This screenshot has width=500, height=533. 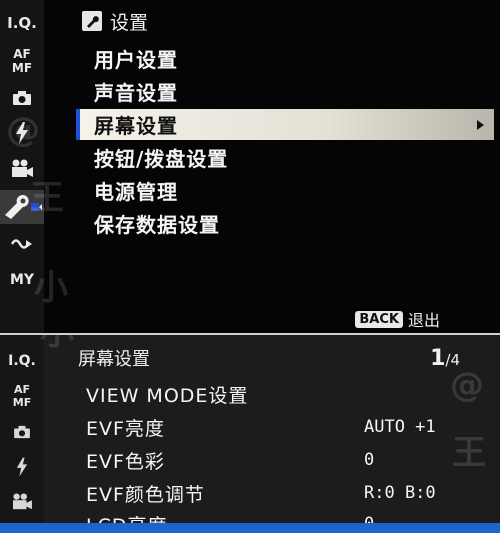 I want to click on watermark-decoration: 小, so click(x=57, y=343).